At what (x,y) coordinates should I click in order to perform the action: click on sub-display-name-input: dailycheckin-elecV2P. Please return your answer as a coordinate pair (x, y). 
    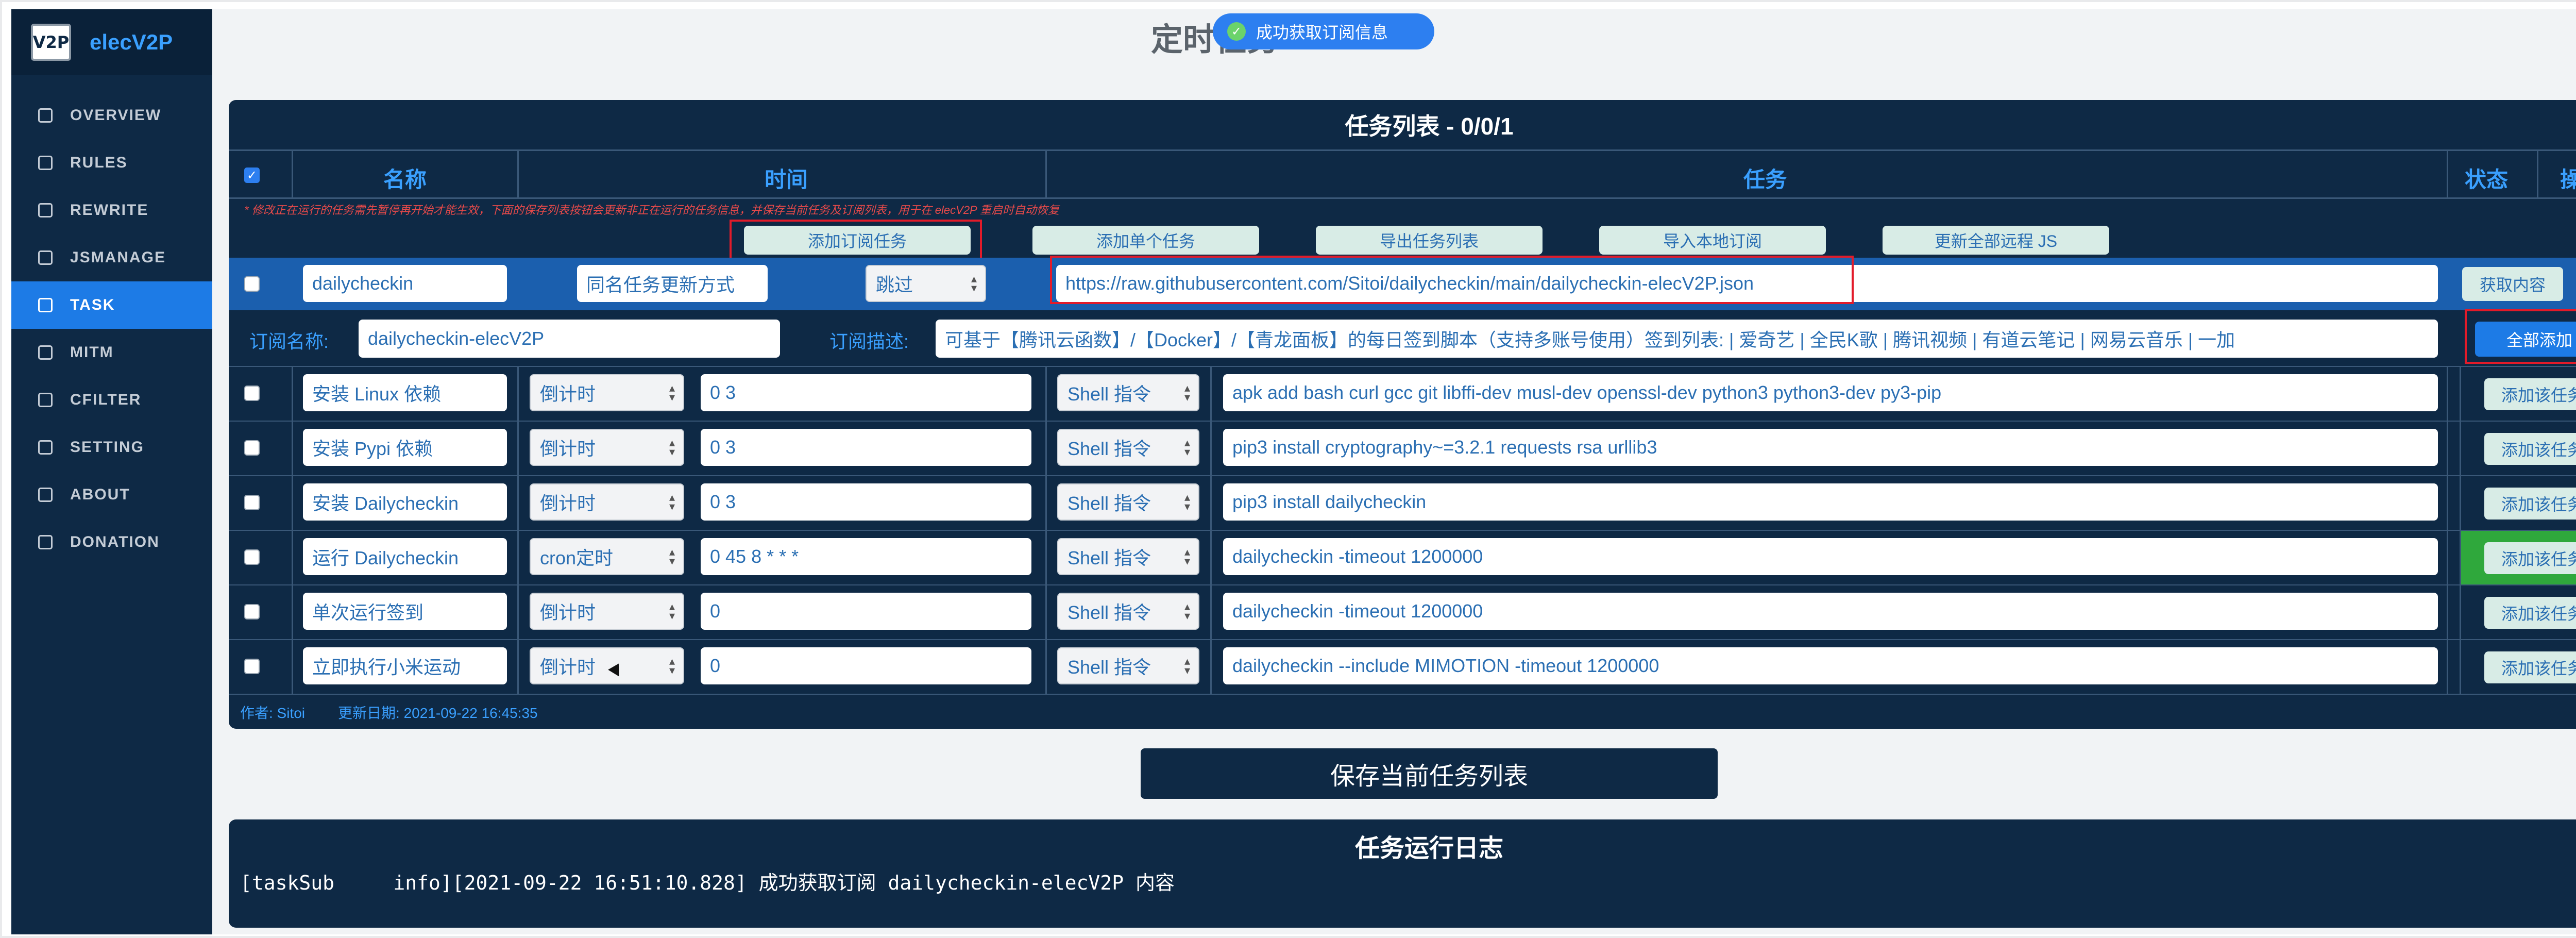
    Looking at the image, I should click on (569, 339).